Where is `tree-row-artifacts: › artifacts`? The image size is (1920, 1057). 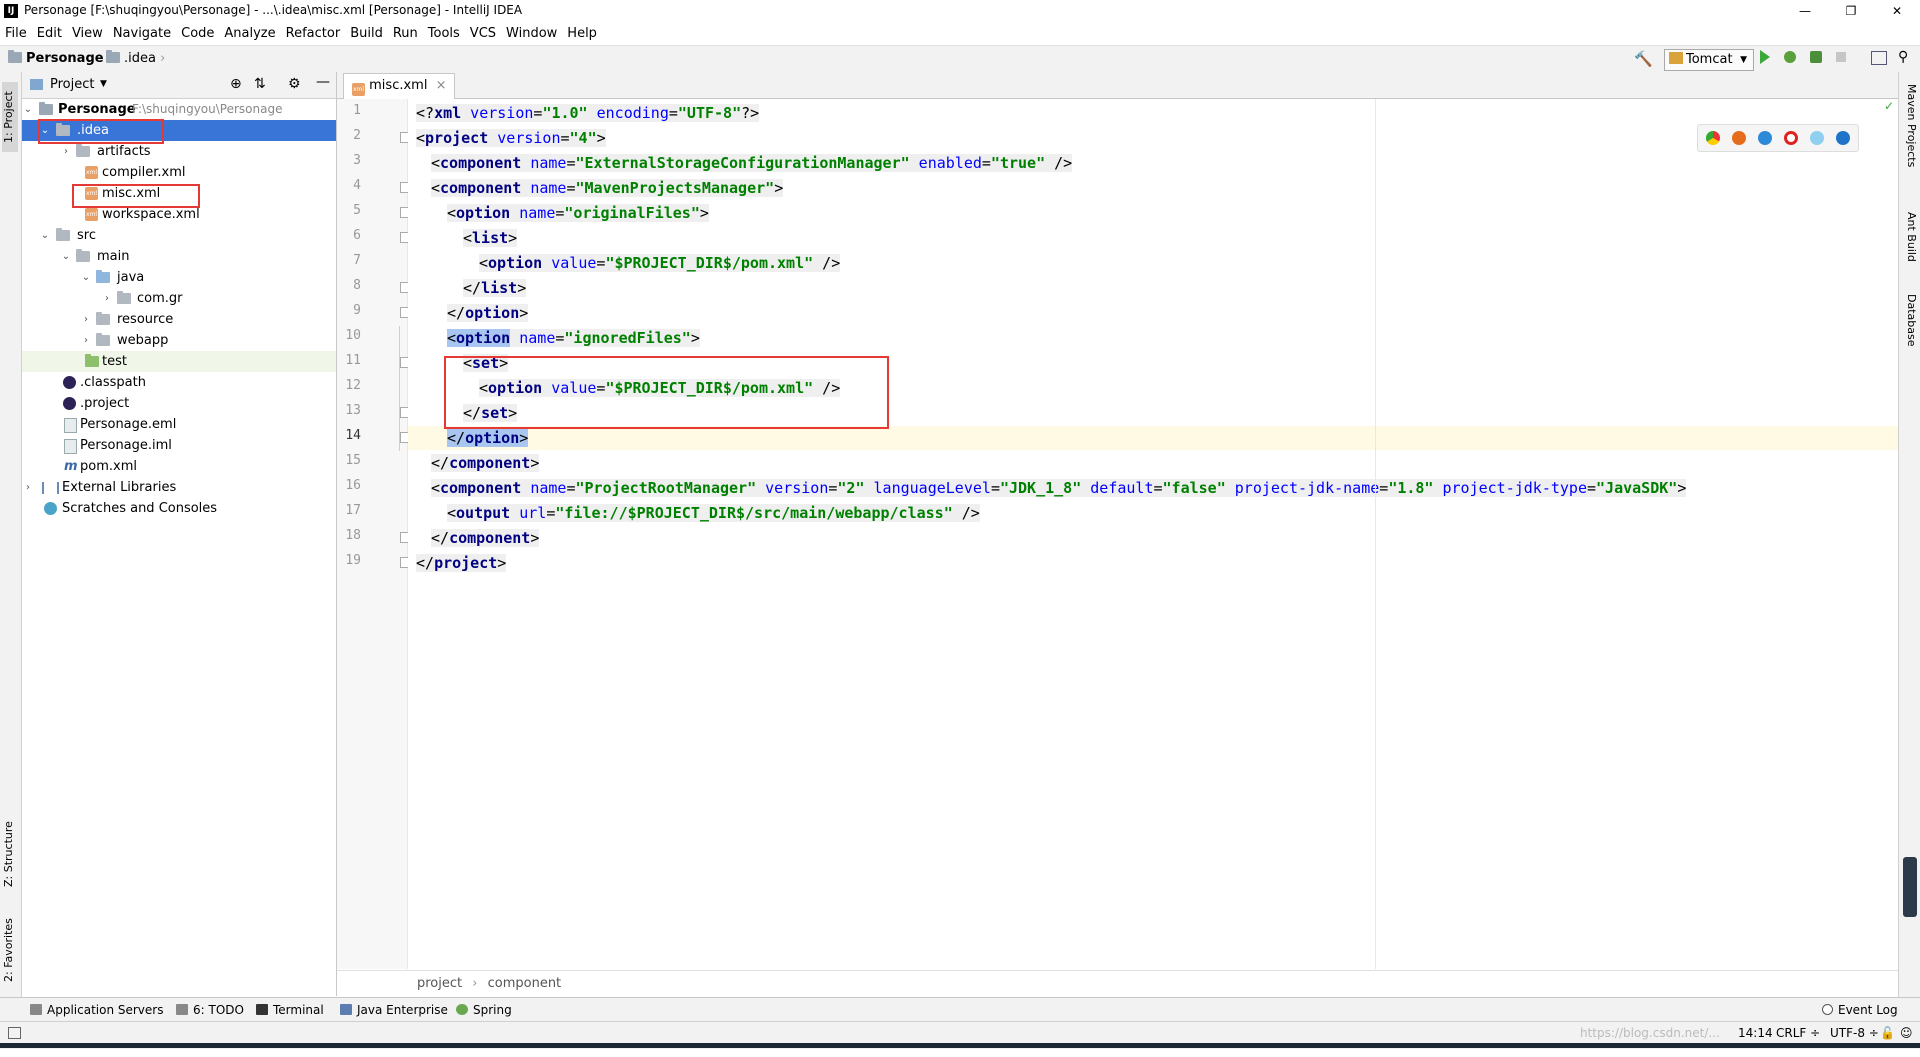 tree-row-artifacts: › artifacts is located at coordinates (179, 151).